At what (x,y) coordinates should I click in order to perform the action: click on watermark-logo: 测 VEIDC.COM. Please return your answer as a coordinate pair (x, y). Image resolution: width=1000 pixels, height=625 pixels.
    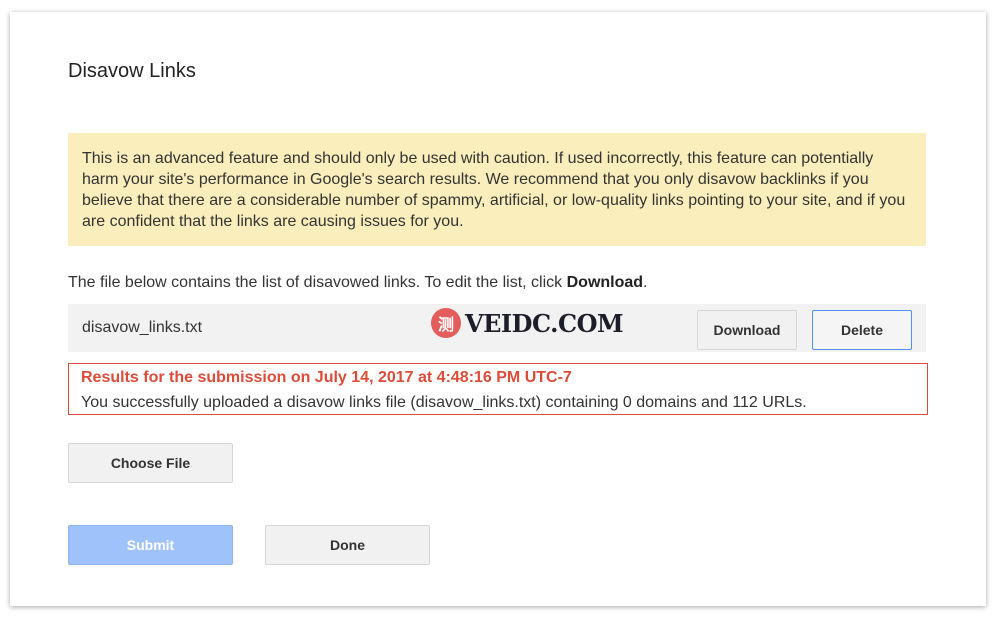
    Looking at the image, I should click on (527, 323).